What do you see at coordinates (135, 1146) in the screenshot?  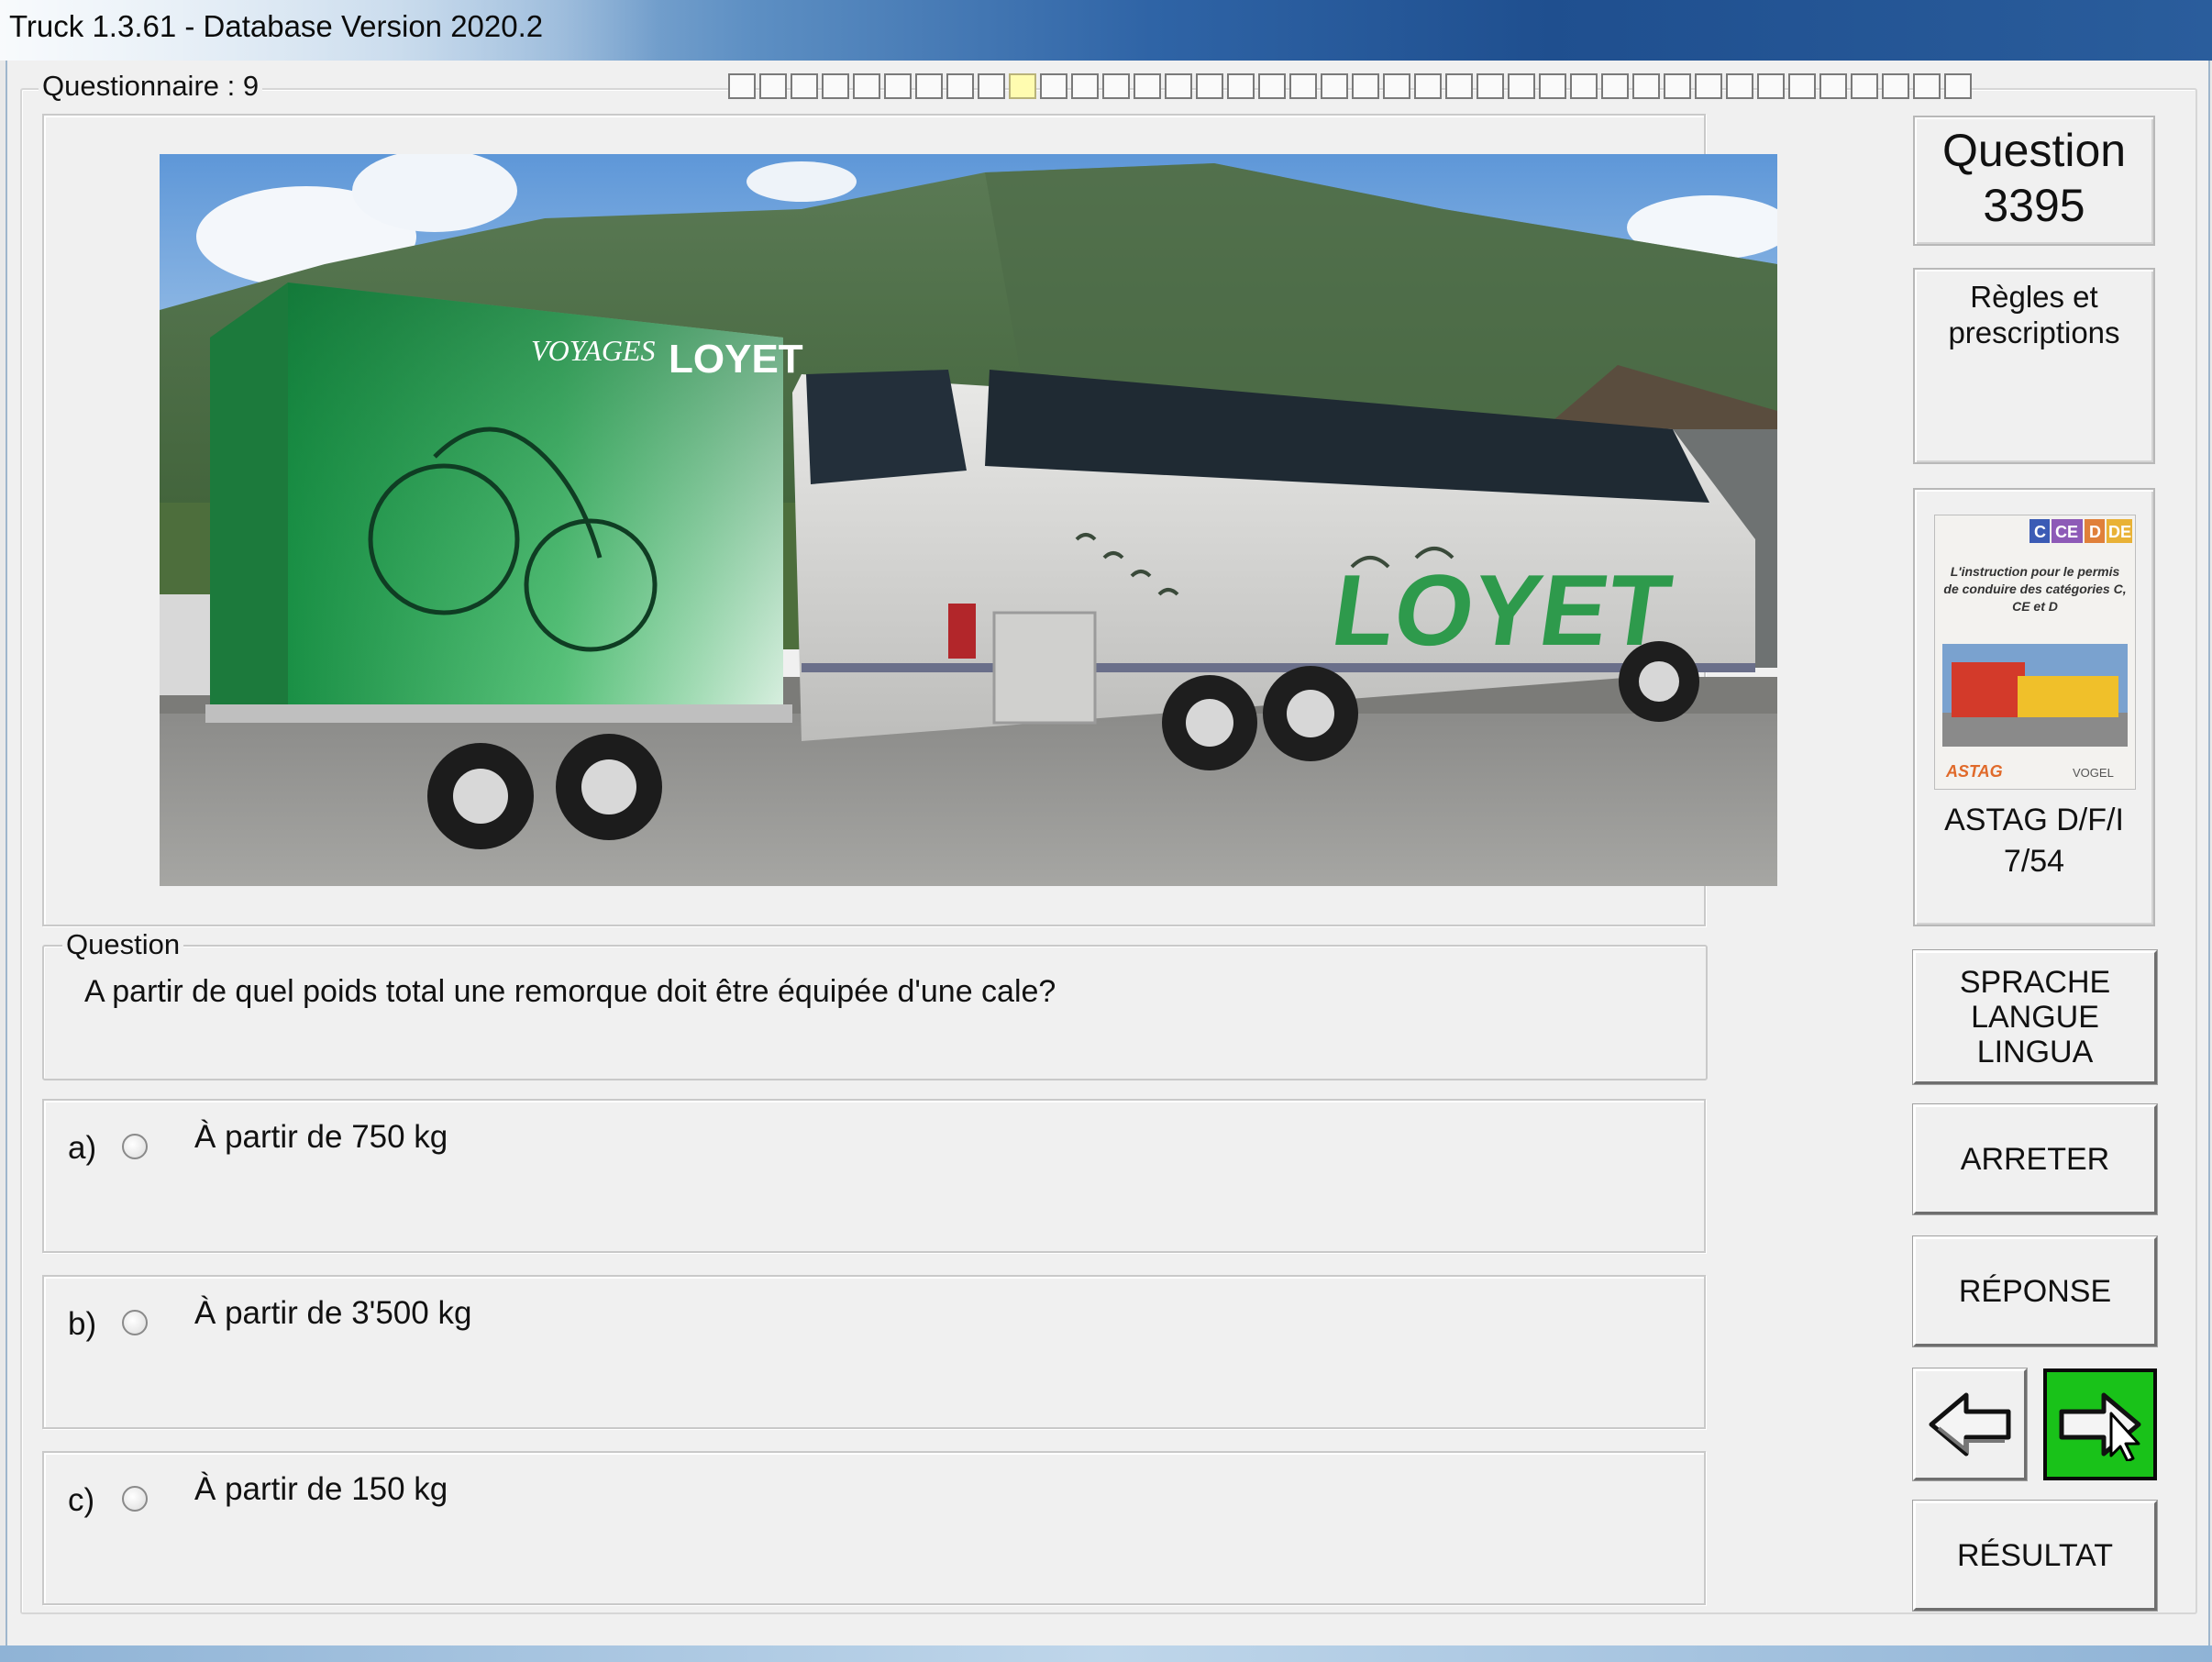 I see `answer-a-radio` at bounding box center [135, 1146].